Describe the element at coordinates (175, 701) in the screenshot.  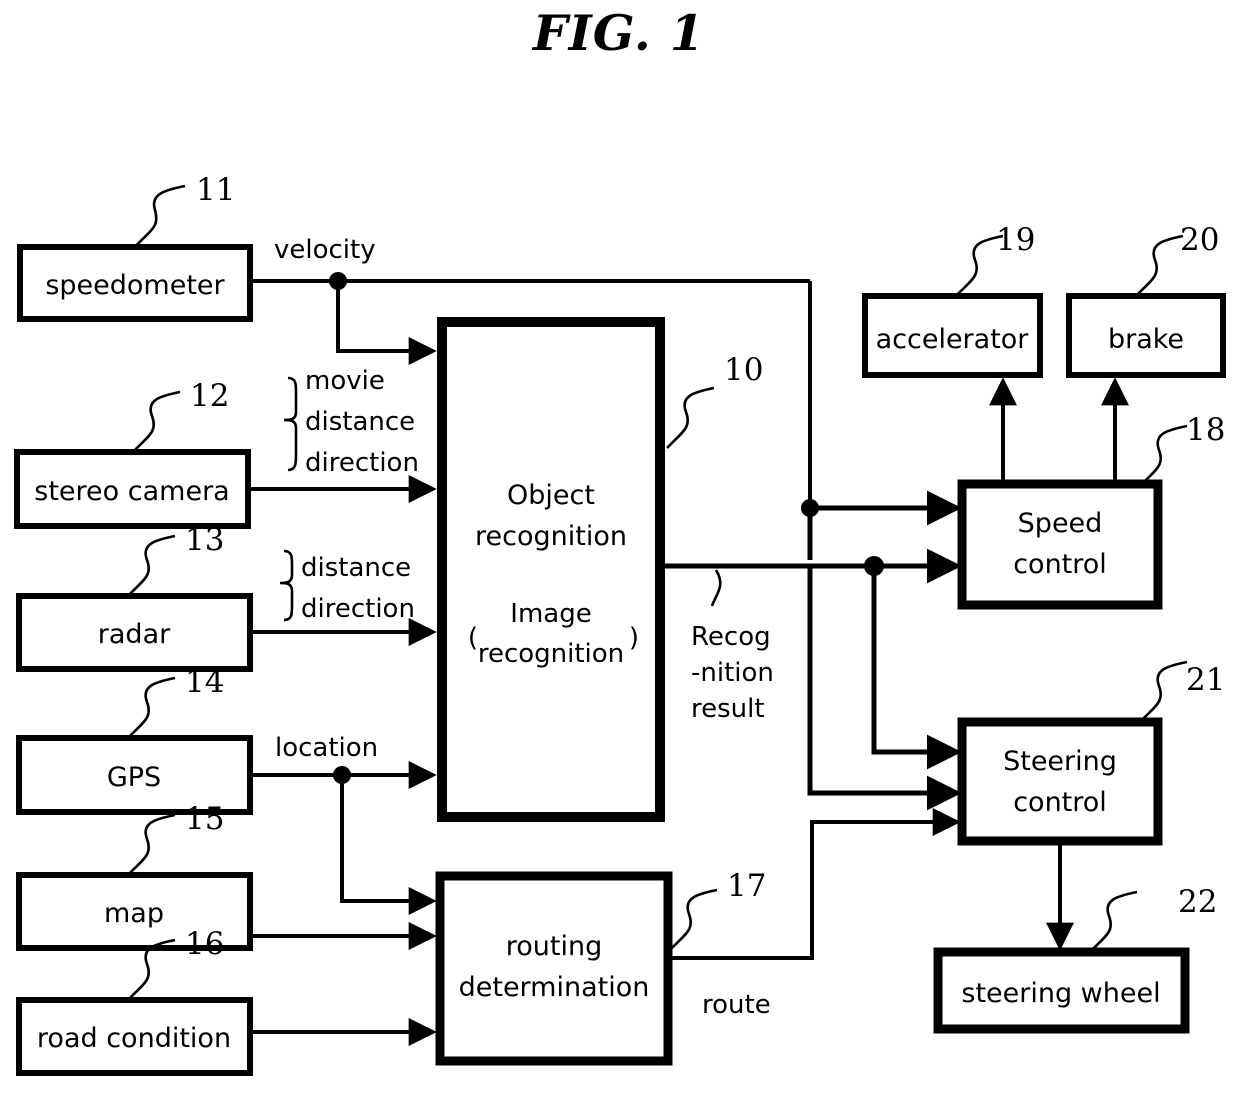
I see `ref-14: 14` at that location.